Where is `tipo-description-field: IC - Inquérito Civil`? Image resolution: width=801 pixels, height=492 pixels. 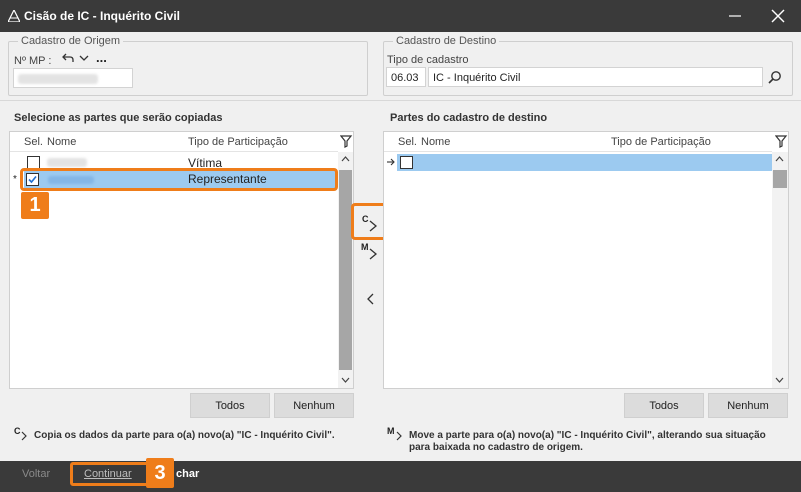
tipo-description-field: IC - Inquérito Civil is located at coordinates (595, 77).